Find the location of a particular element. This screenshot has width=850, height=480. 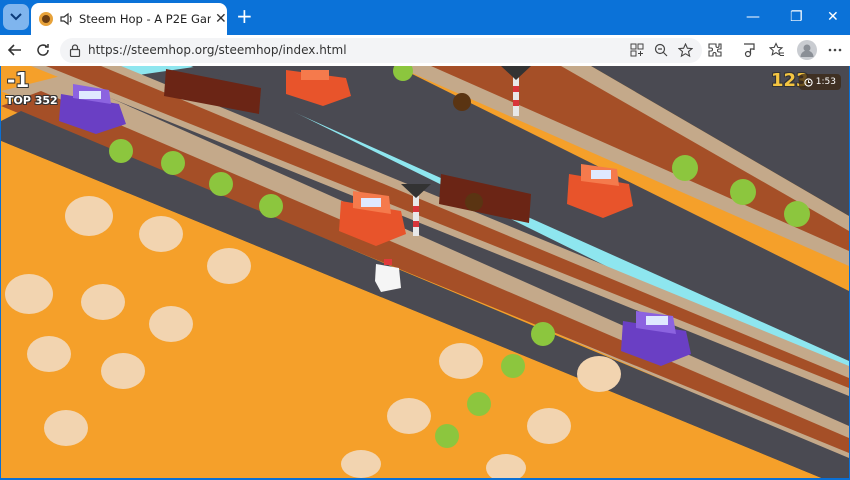

media-control-icon is located at coordinates (749, 50).